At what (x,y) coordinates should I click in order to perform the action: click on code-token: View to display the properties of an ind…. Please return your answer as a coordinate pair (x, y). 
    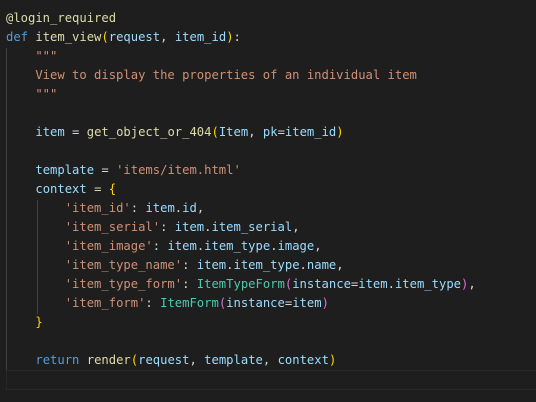
    Looking at the image, I should click on (211, 75).